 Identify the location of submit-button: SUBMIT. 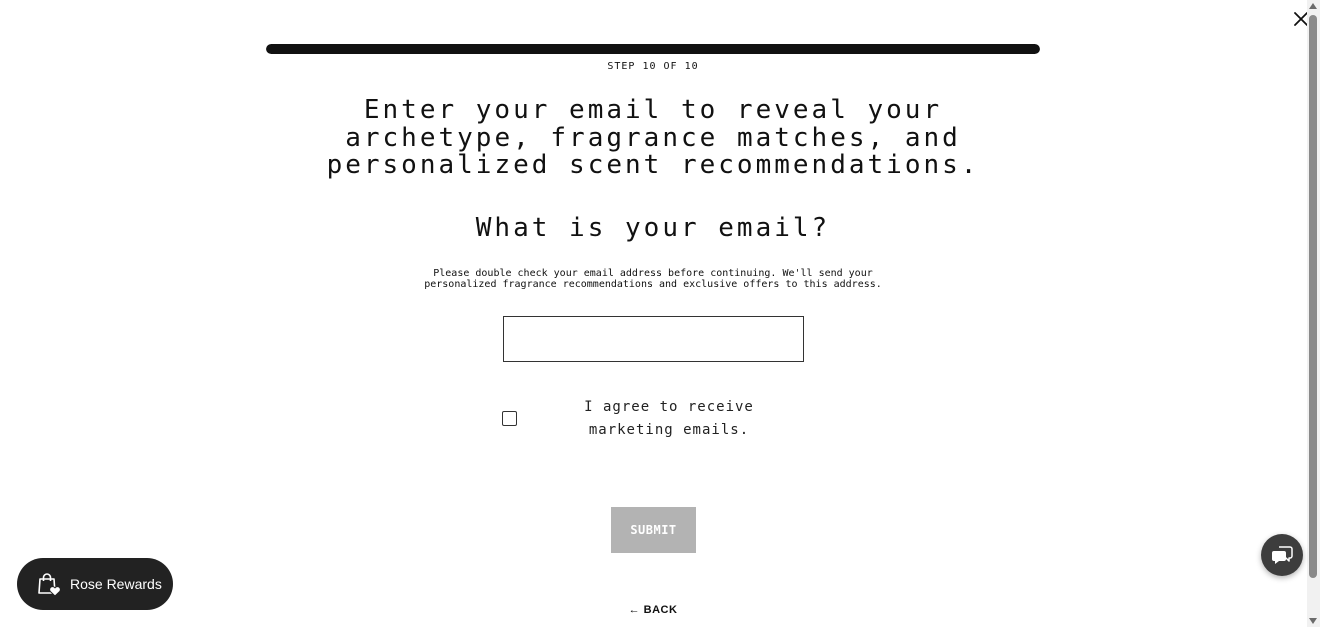
(653, 530).